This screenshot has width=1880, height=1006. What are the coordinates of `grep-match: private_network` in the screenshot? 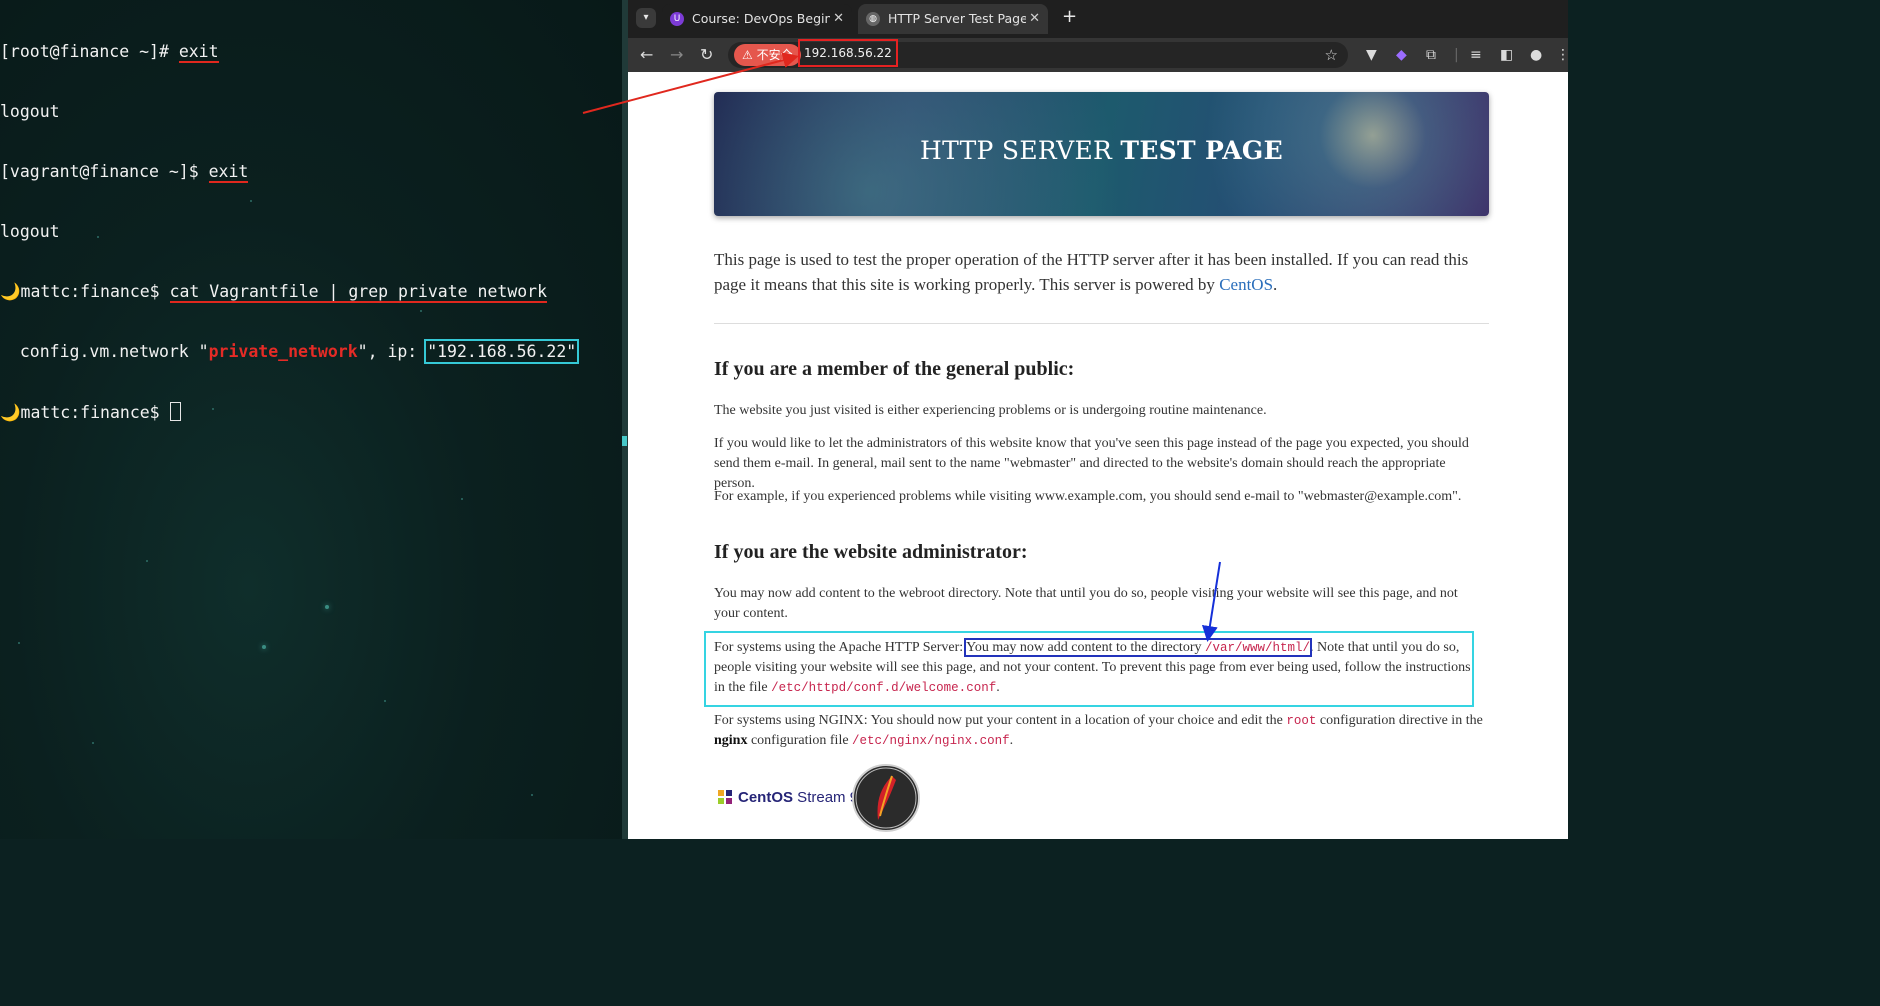 It's located at (283, 351).